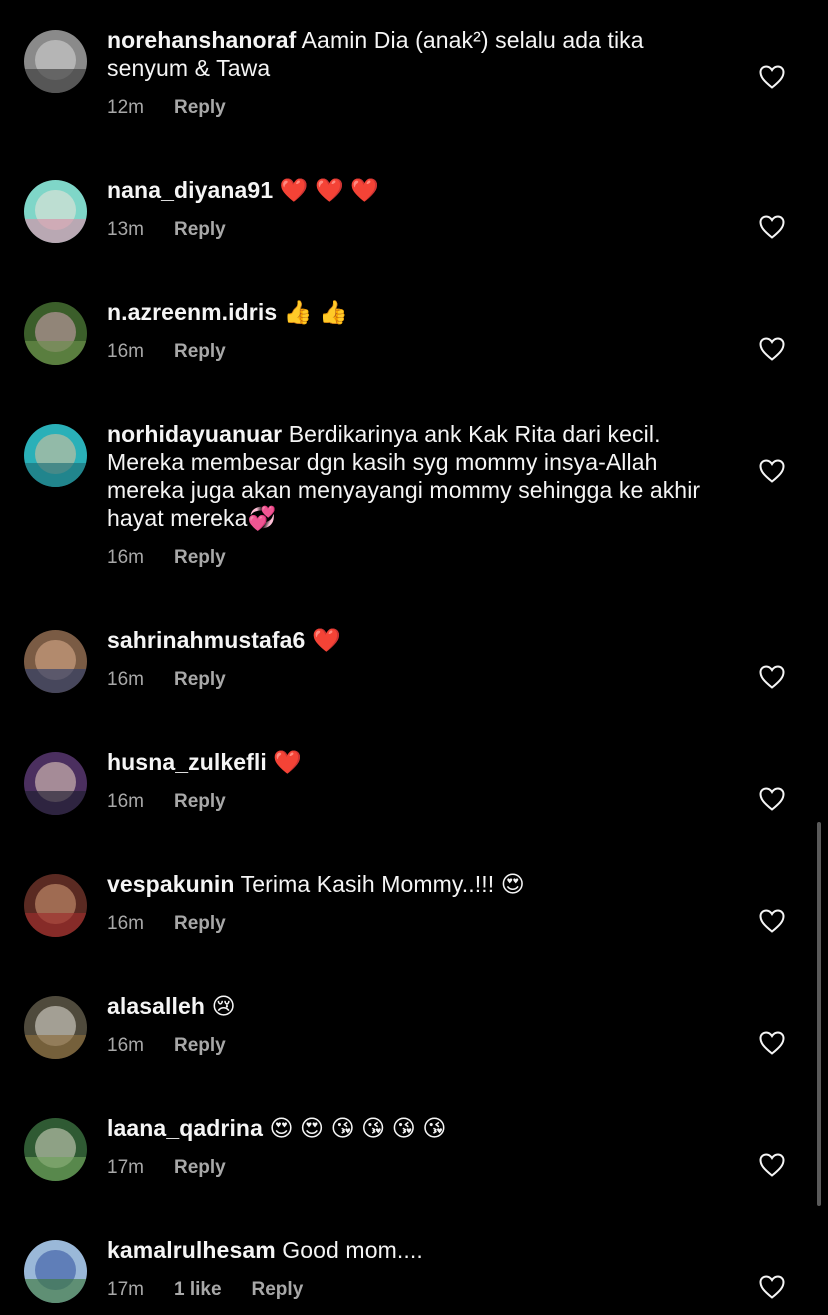 This screenshot has width=828, height=1315. What do you see at coordinates (223, 1006) in the screenshot?
I see `comment-message: 😢` at bounding box center [223, 1006].